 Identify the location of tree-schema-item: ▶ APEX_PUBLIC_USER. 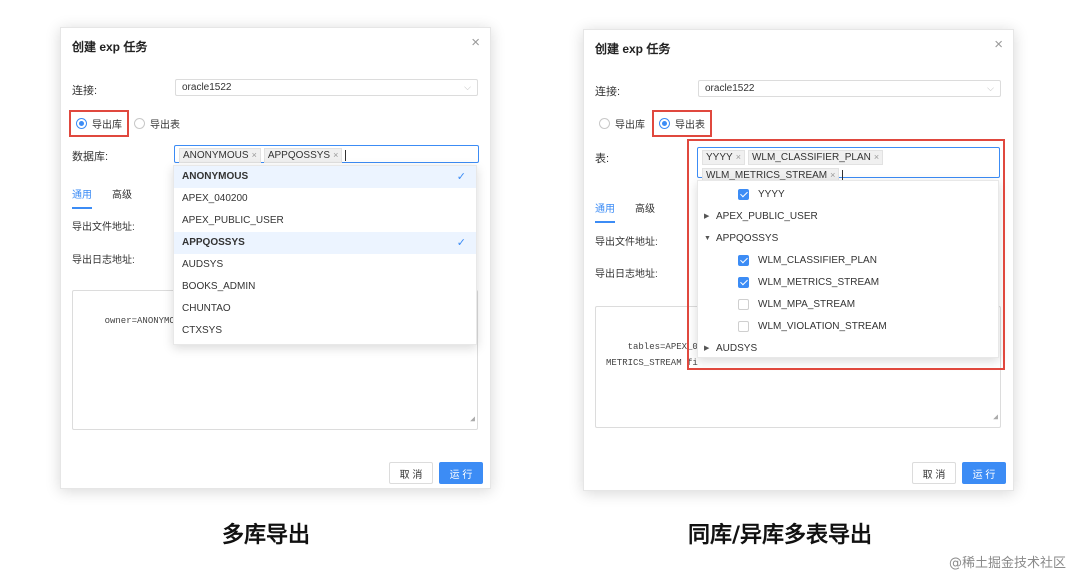
(848, 216).